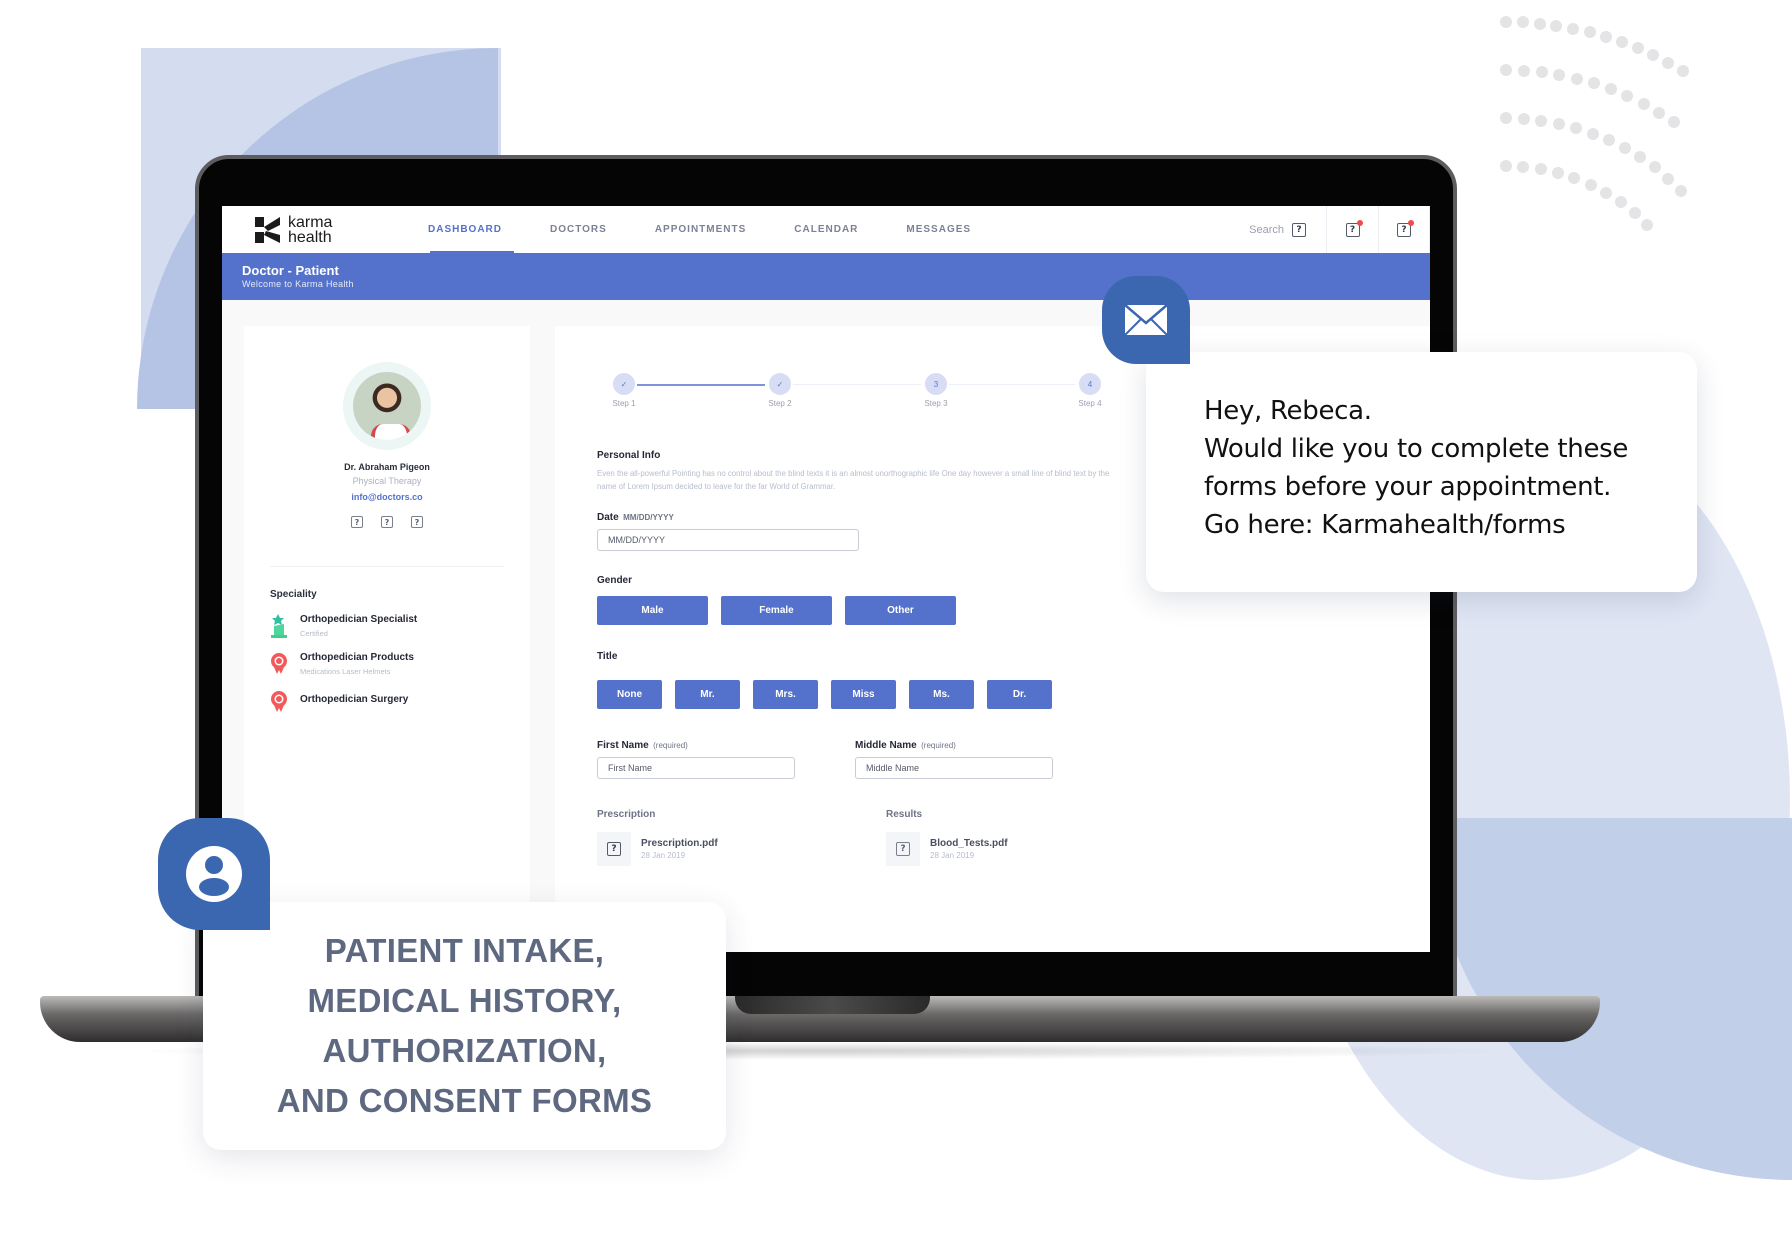 The height and width of the screenshot is (1236, 1792). Describe the element at coordinates (310, 237) in the screenshot. I see `logo-line-2: health` at that location.